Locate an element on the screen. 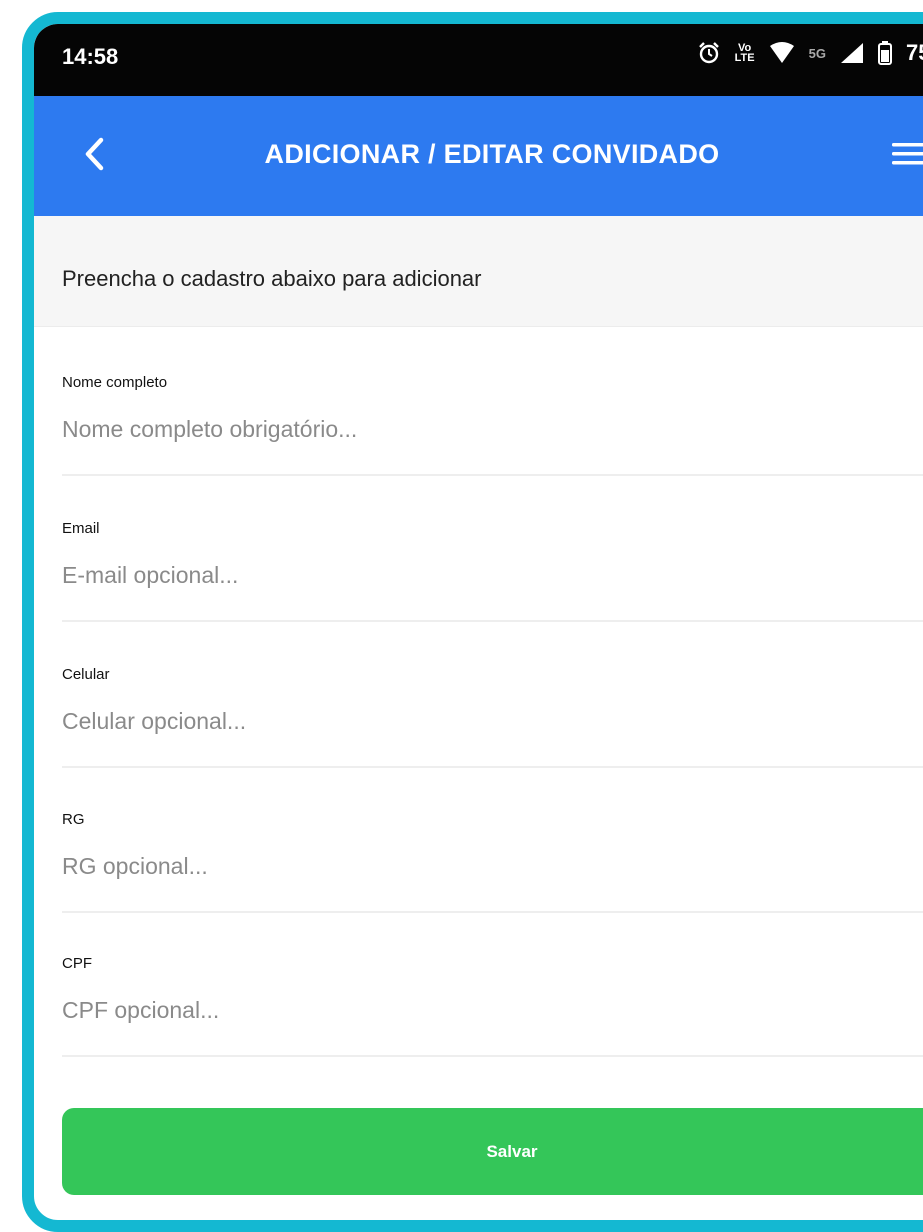 The image size is (923, 1232). email-input is located at coordinates (482, 575).